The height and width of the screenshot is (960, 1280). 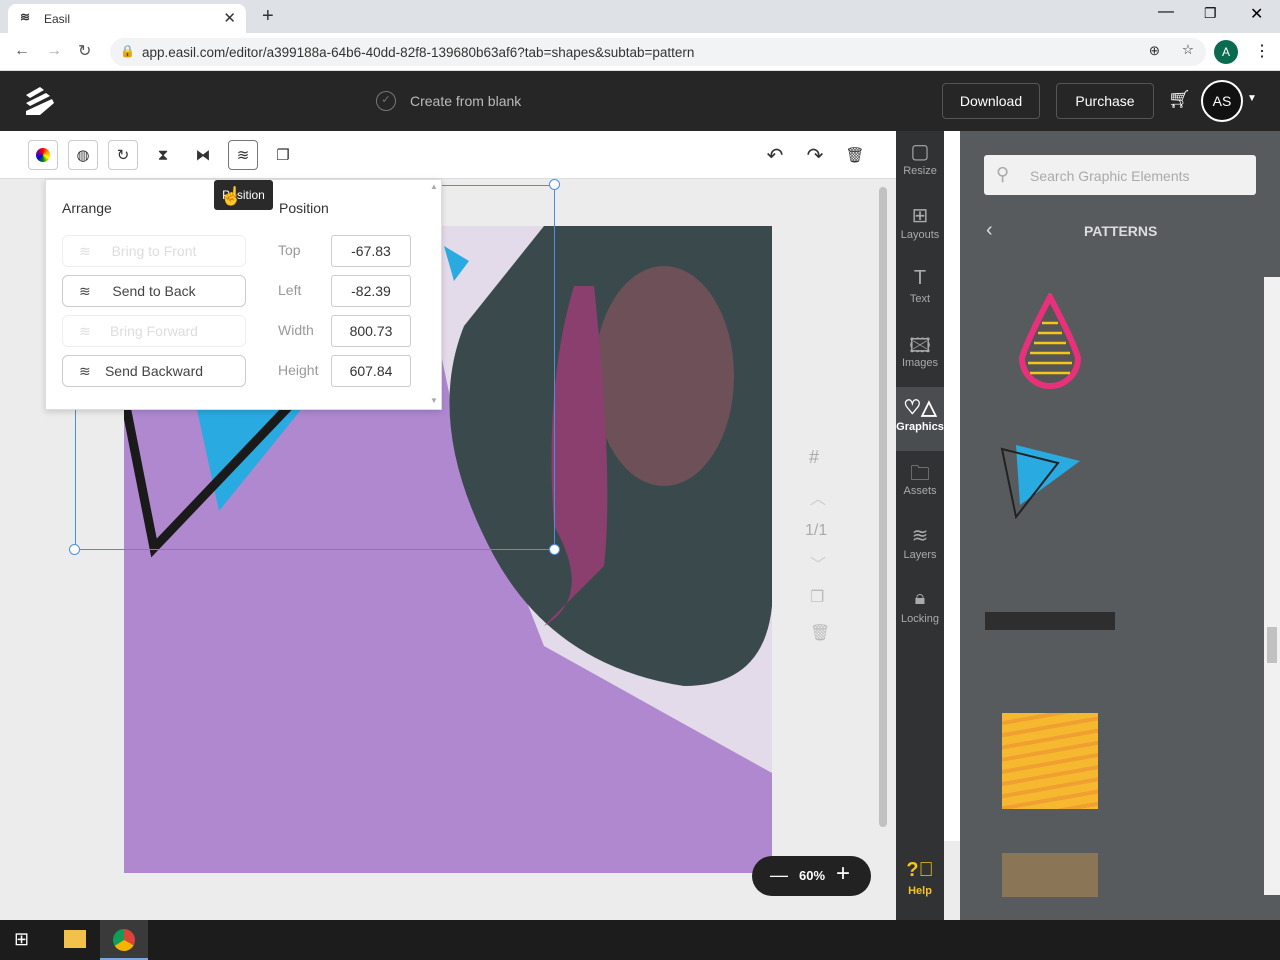 I want to click on duplicate-page-icon: ❐, so click(x=817, y=597).